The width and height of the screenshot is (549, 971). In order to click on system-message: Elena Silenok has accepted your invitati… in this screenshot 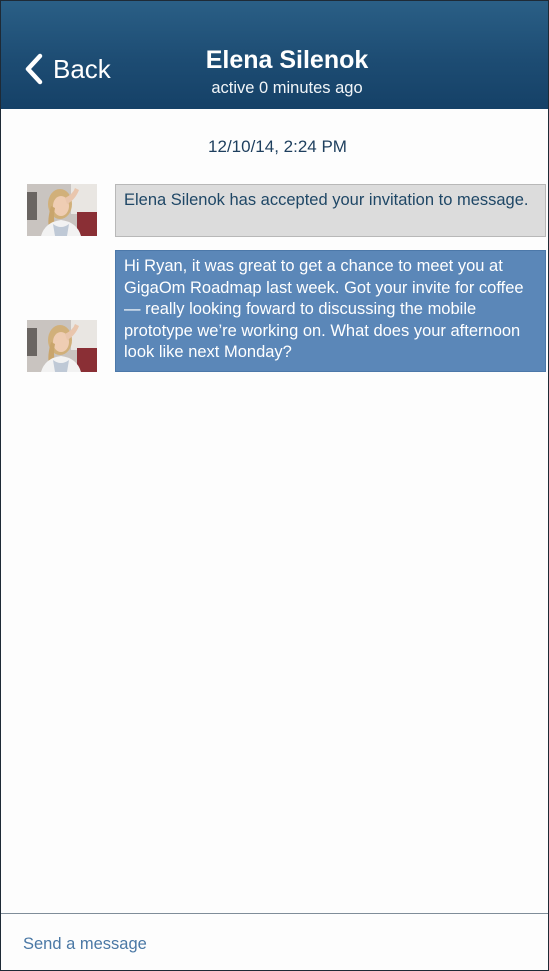, I will do `click(330, 210)`.